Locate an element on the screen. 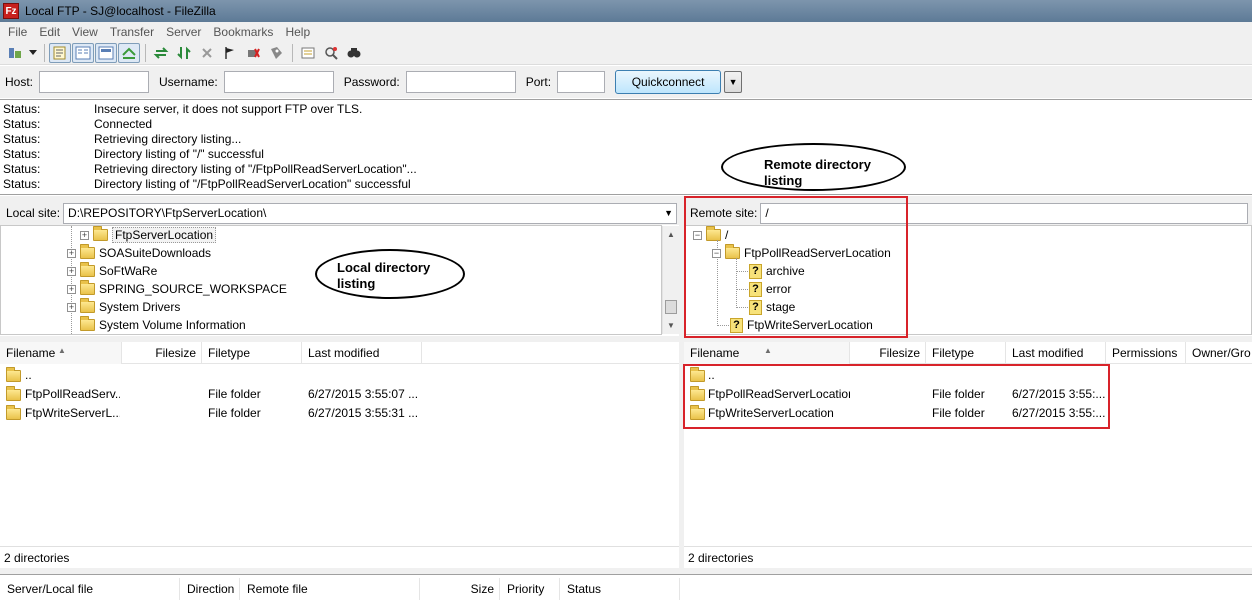 The height and width of the screenshot is (606, 1252). file-type: File folder is located at coordinates (234, 394).